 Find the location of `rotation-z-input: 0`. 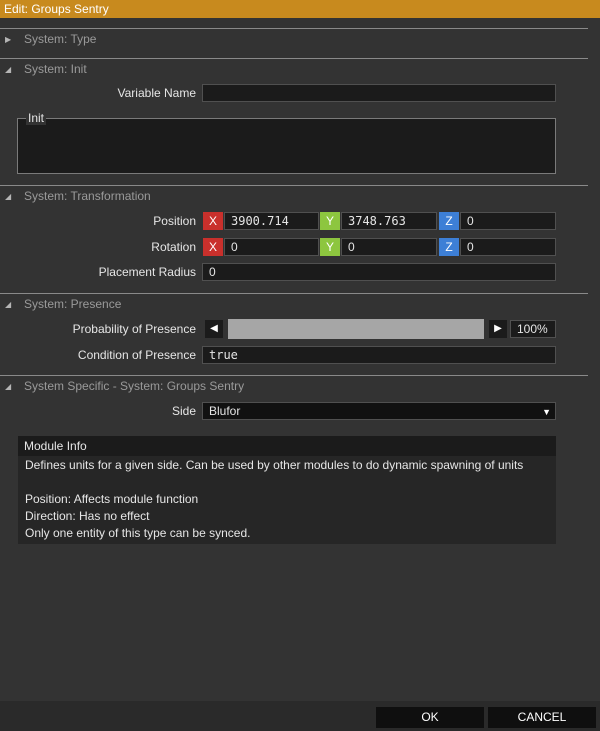

rotation-z-input: 0 is located at coordinates (508, 247).